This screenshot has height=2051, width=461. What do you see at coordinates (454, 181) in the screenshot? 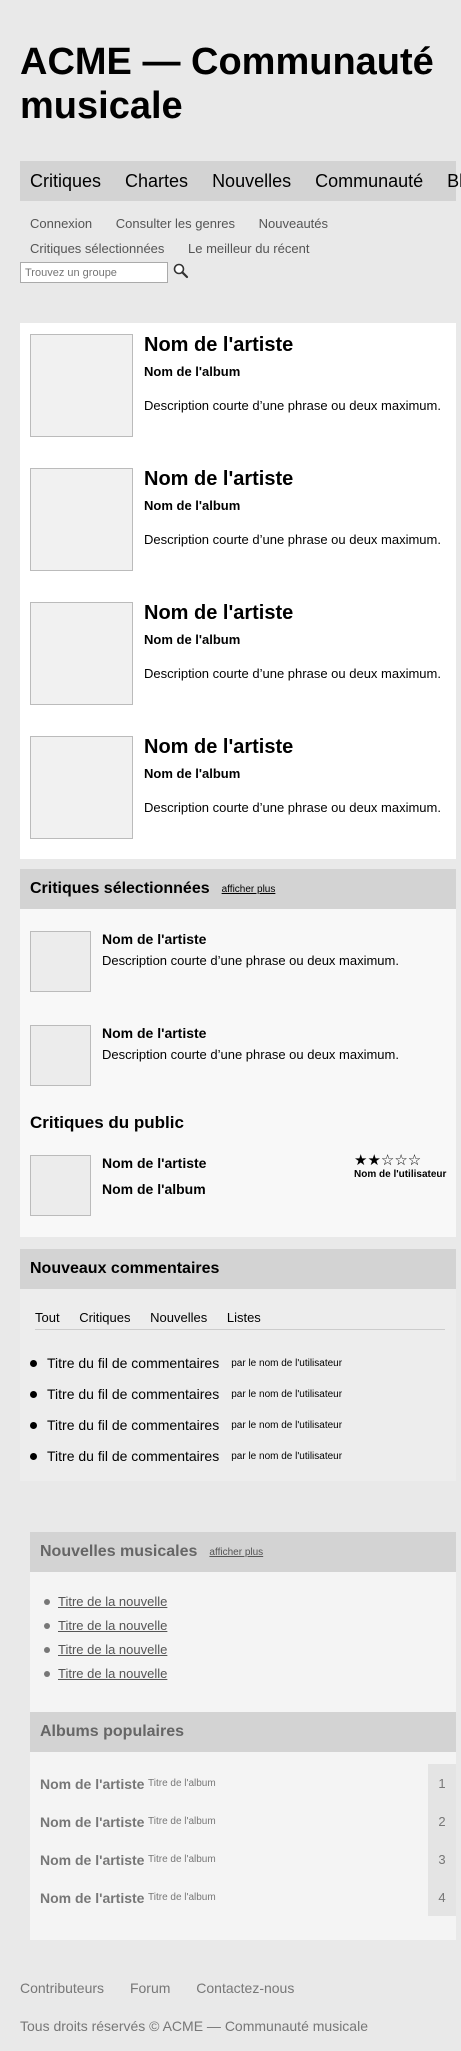
I see `nav-blog: Blog` at bounding box center [454, 181].